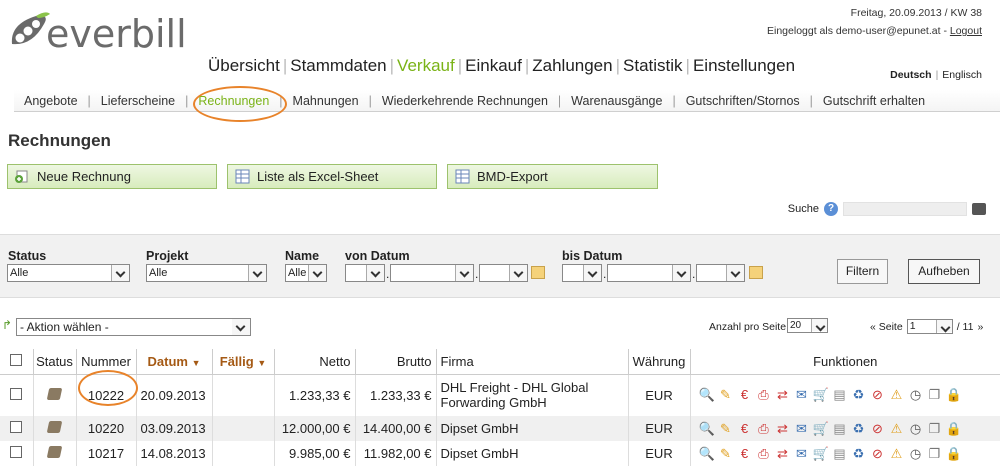  What do you see at coordinates (396, 362) in the screenshot?
I see `col-brutto: Brutto` at bounding box center [396, 362].